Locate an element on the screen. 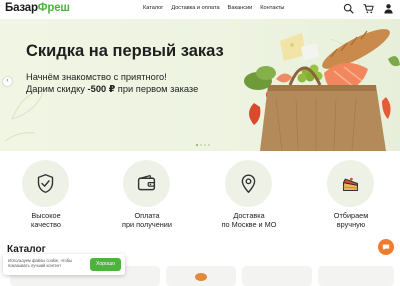  map-pin-icon is located at coordinates (248, 183).